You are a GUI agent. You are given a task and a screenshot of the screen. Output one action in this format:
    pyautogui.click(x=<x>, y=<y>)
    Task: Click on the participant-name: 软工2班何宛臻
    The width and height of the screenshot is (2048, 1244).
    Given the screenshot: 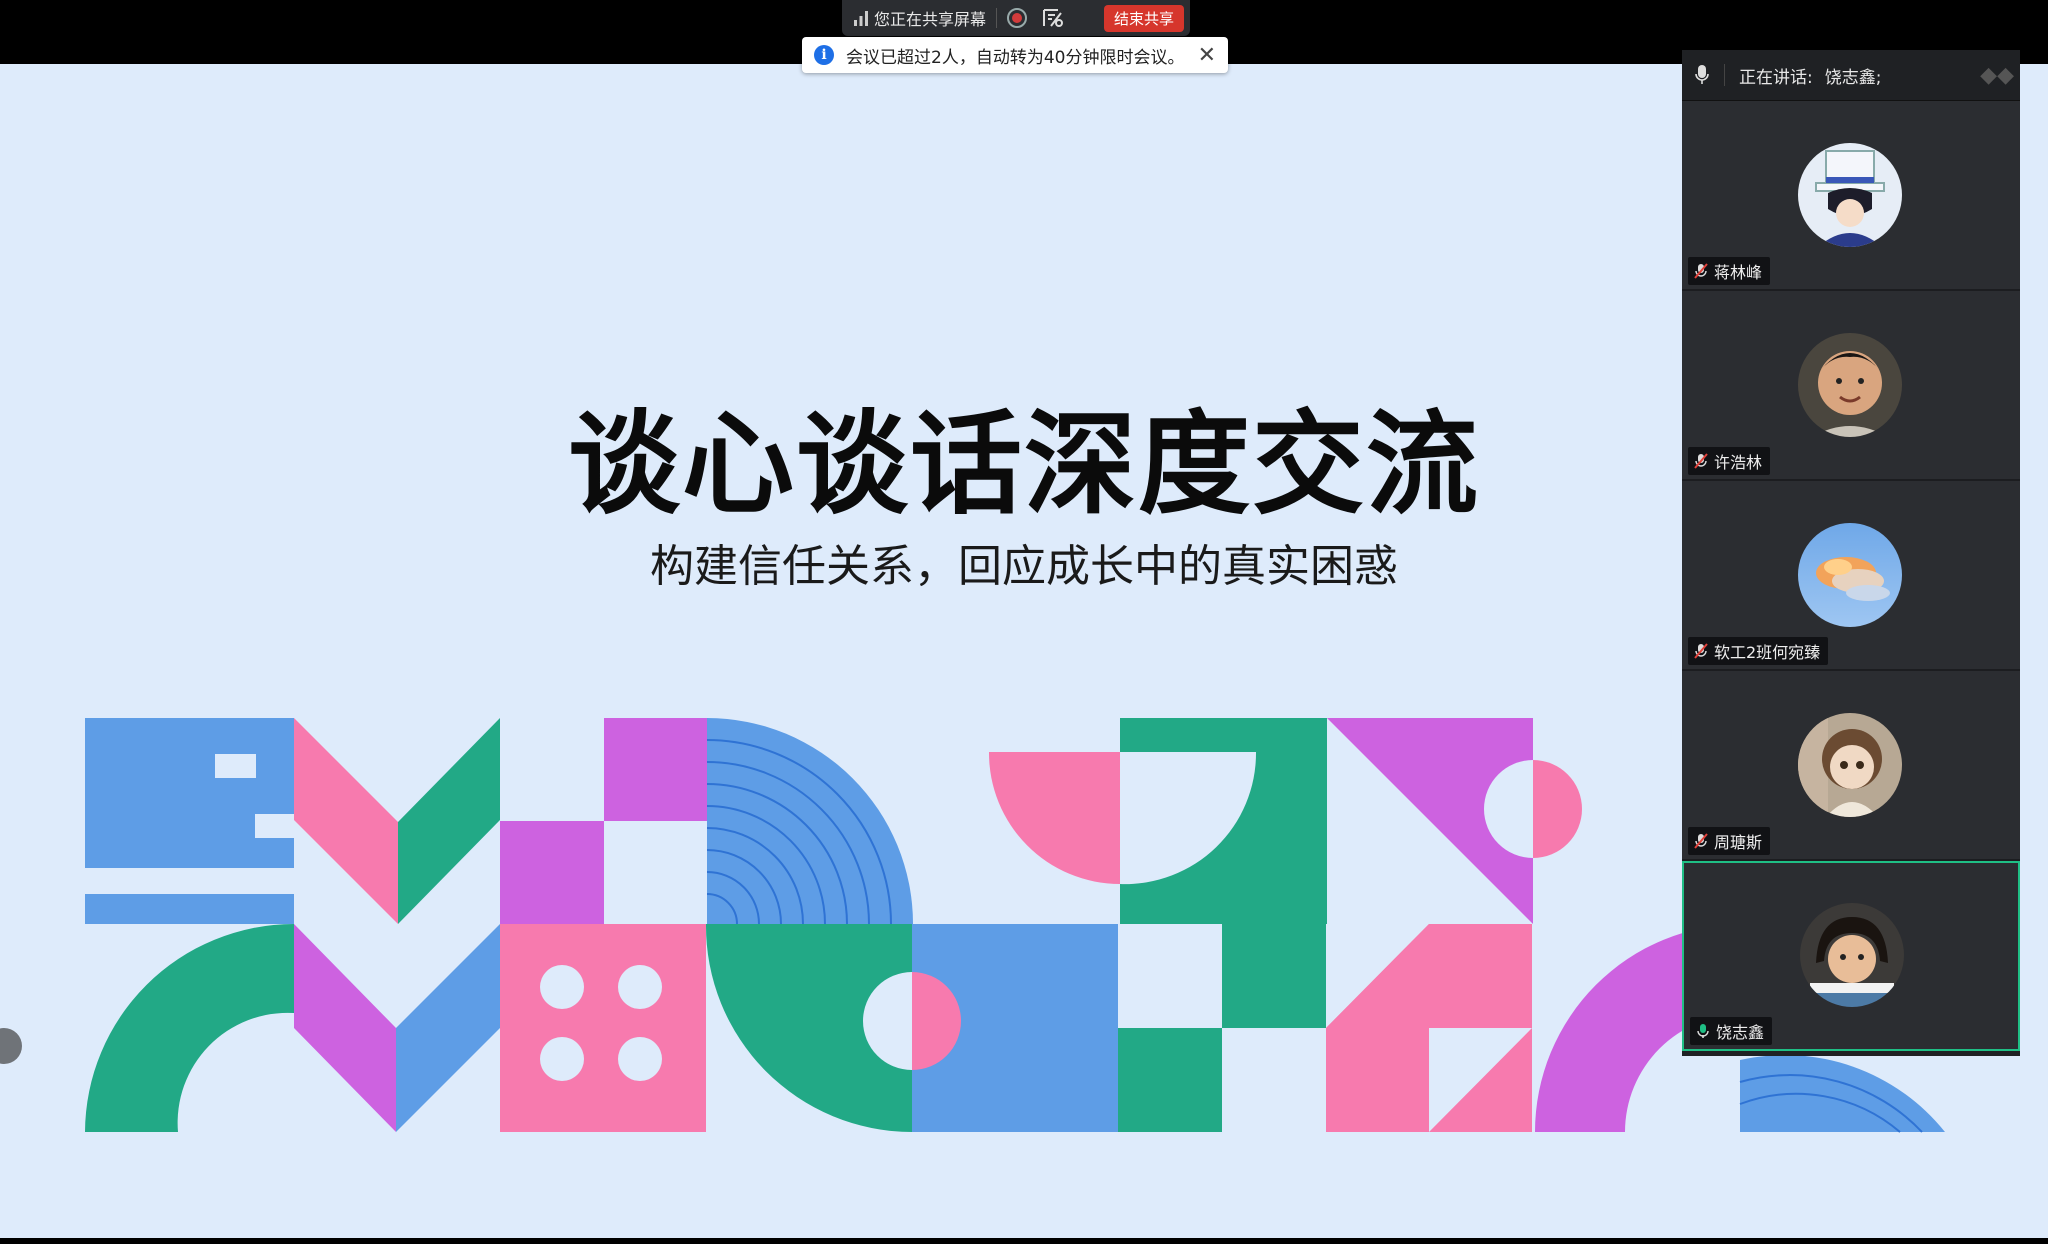 What is the action you would take?
    pyautogui.click(x=1767, y=652)
    